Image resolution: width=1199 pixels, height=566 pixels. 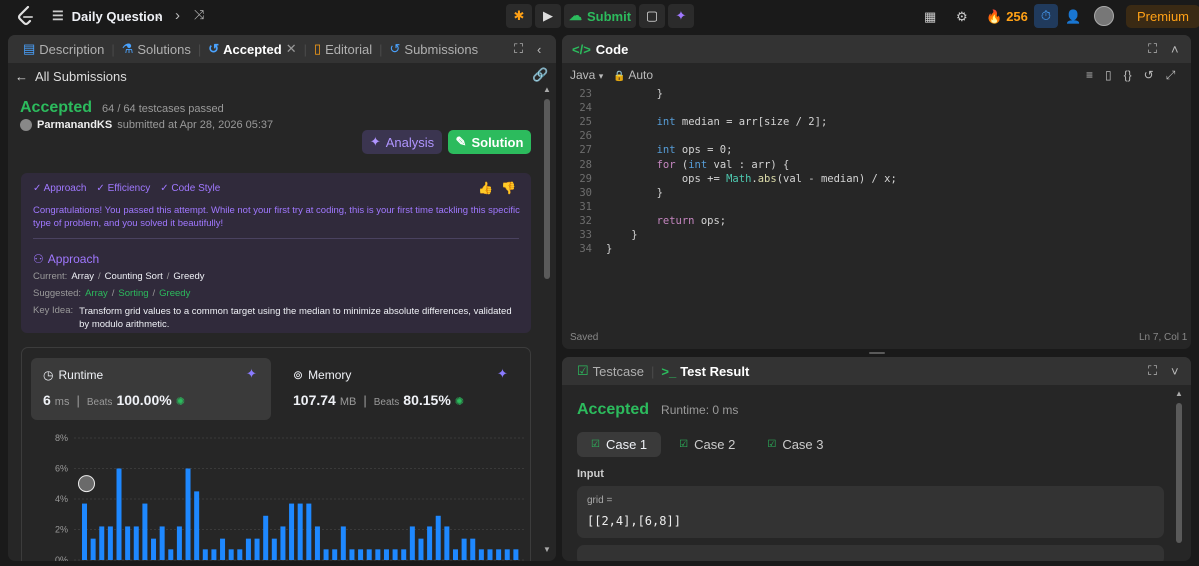 What do you see at coordinates (539, 49) in the screenshot?
I see `collapse-icon: ‹` at bounding box center [539, 49].